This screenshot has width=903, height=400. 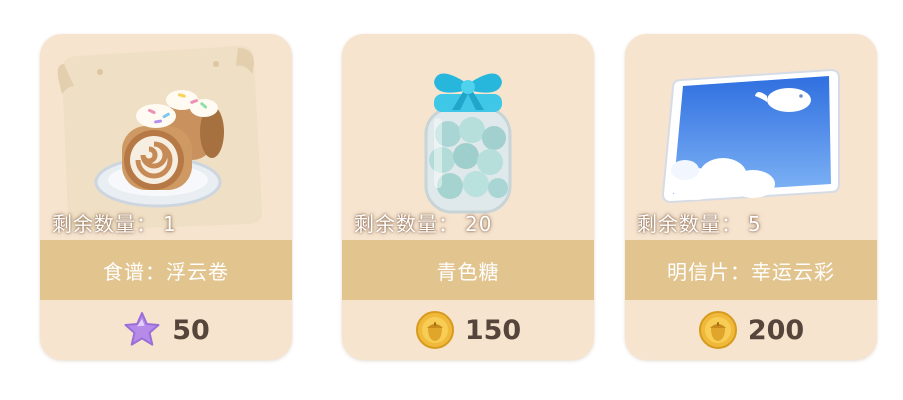 I want to click on remaining-quantity-value: 1, so click(x=170, y=224).